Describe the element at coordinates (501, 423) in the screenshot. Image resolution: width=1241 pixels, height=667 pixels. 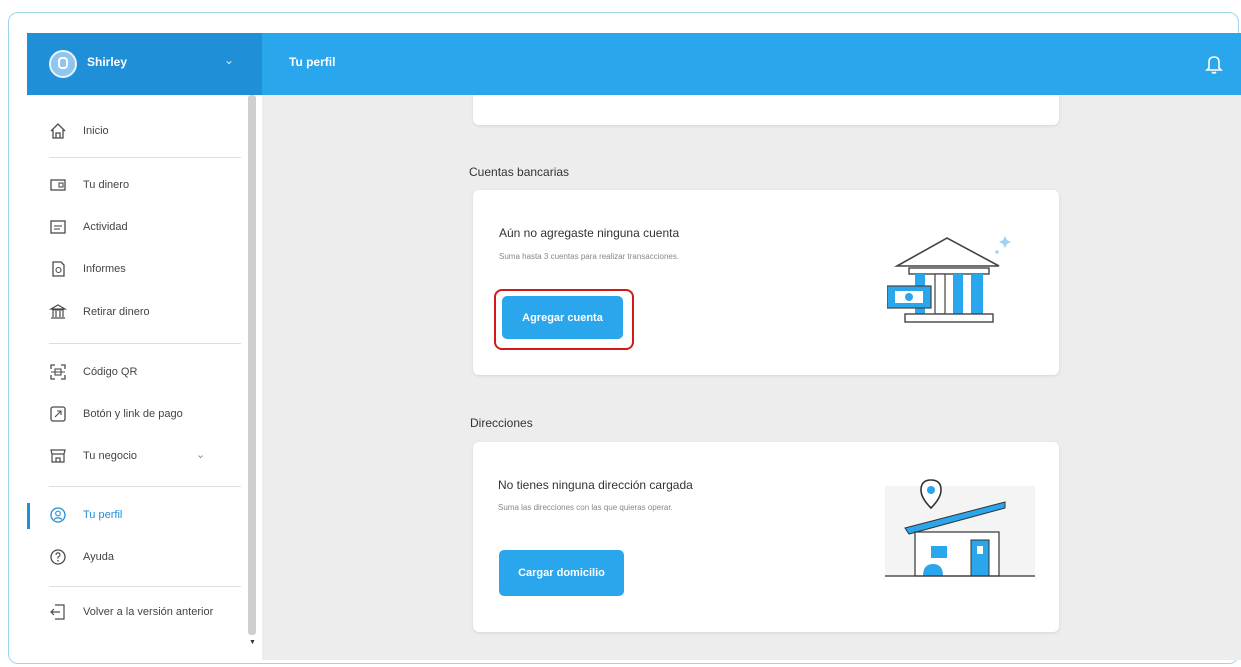
I see `section-title-addresses: Direcciones` at that location.